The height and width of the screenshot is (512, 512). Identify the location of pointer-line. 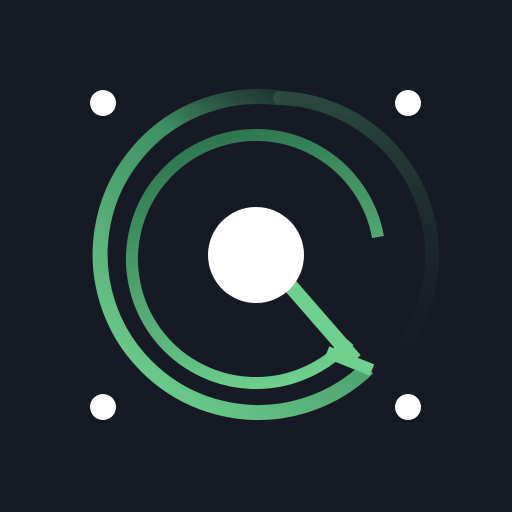
(321, 321).